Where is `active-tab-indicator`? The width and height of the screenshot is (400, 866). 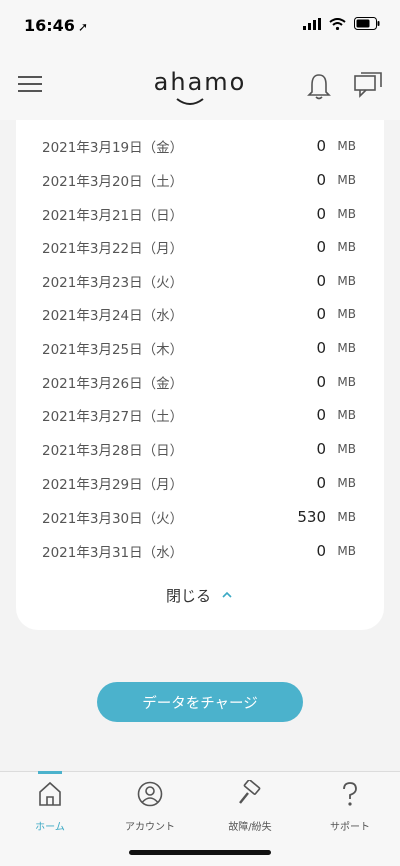 active-tab-indicator is located at coordinates (50, 772).